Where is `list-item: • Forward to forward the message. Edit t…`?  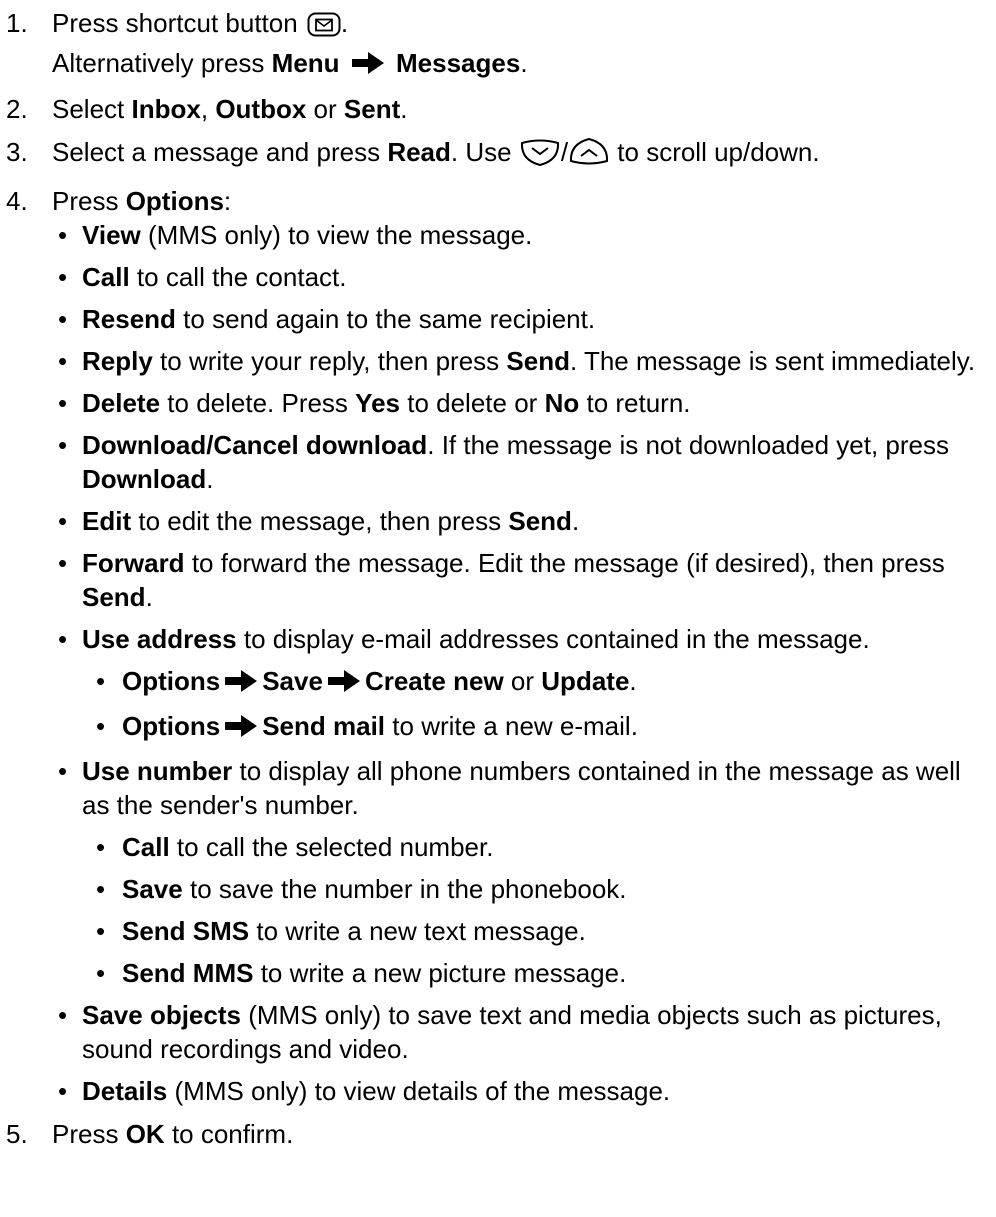
list-item: • Forward to forward the message. Edit t… is located at coordinates (501, 580).